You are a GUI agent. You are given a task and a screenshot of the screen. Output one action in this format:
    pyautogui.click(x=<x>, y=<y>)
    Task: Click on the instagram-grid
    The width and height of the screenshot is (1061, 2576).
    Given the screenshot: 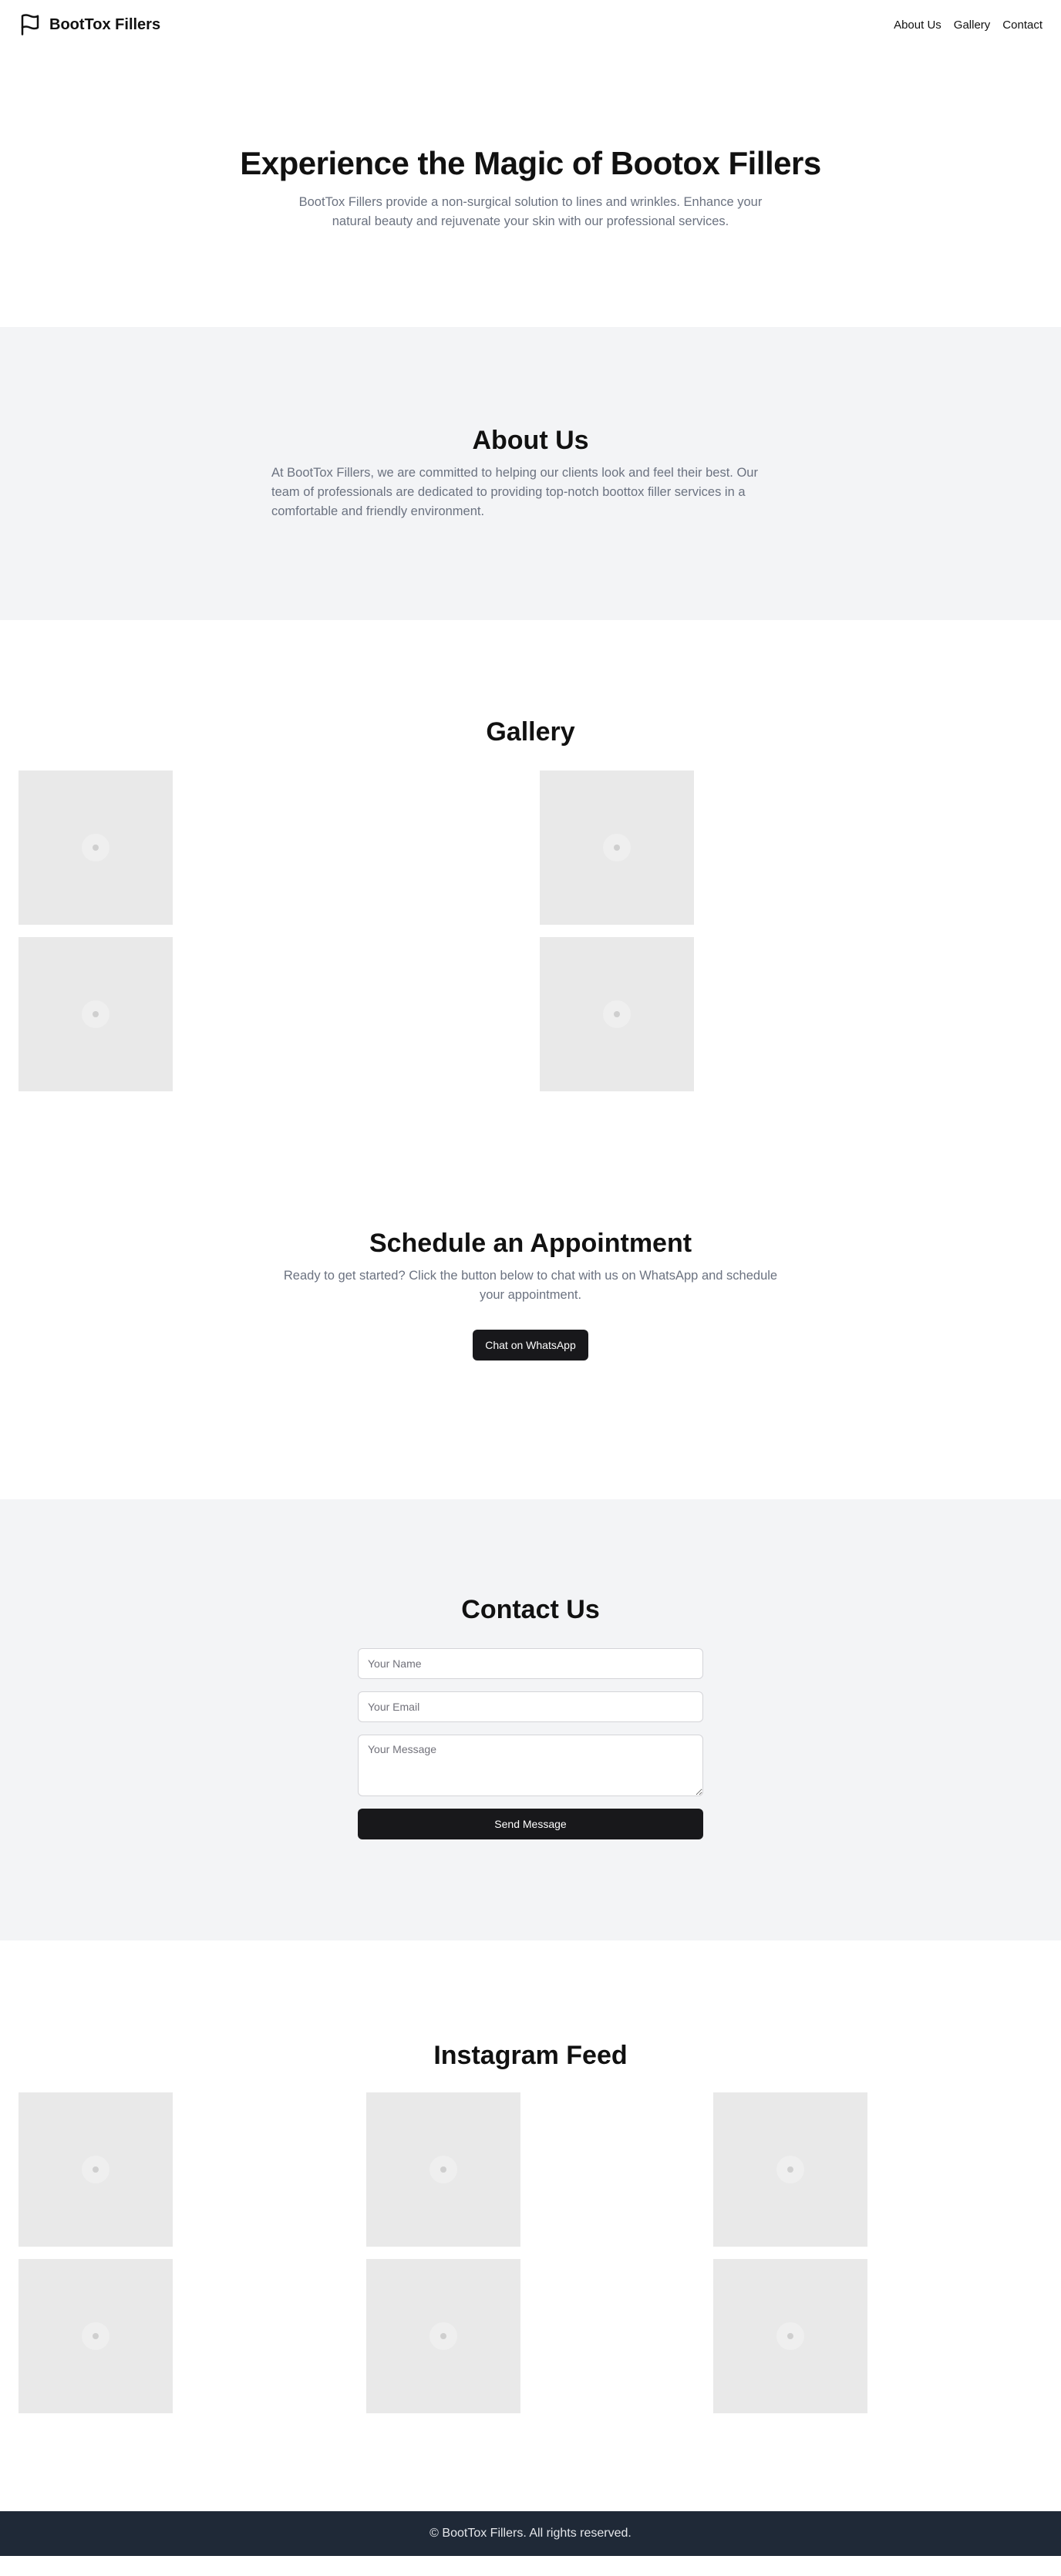 What is the action you would take?
    pyautogui.click(x=530, y=2252)
    